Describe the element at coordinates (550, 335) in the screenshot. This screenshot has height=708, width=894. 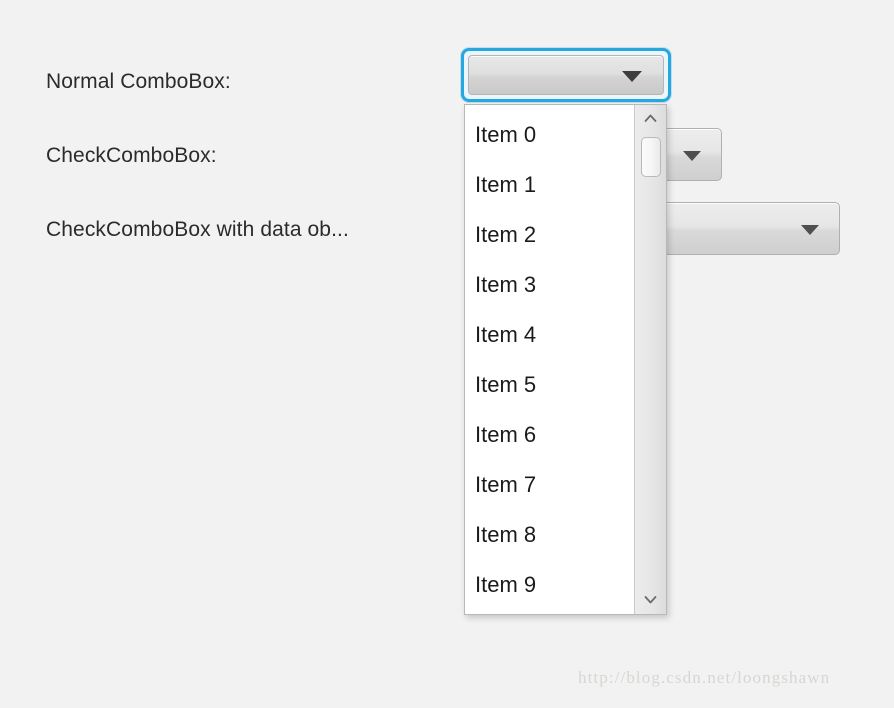
I see `list-item: Item 4` at that location.